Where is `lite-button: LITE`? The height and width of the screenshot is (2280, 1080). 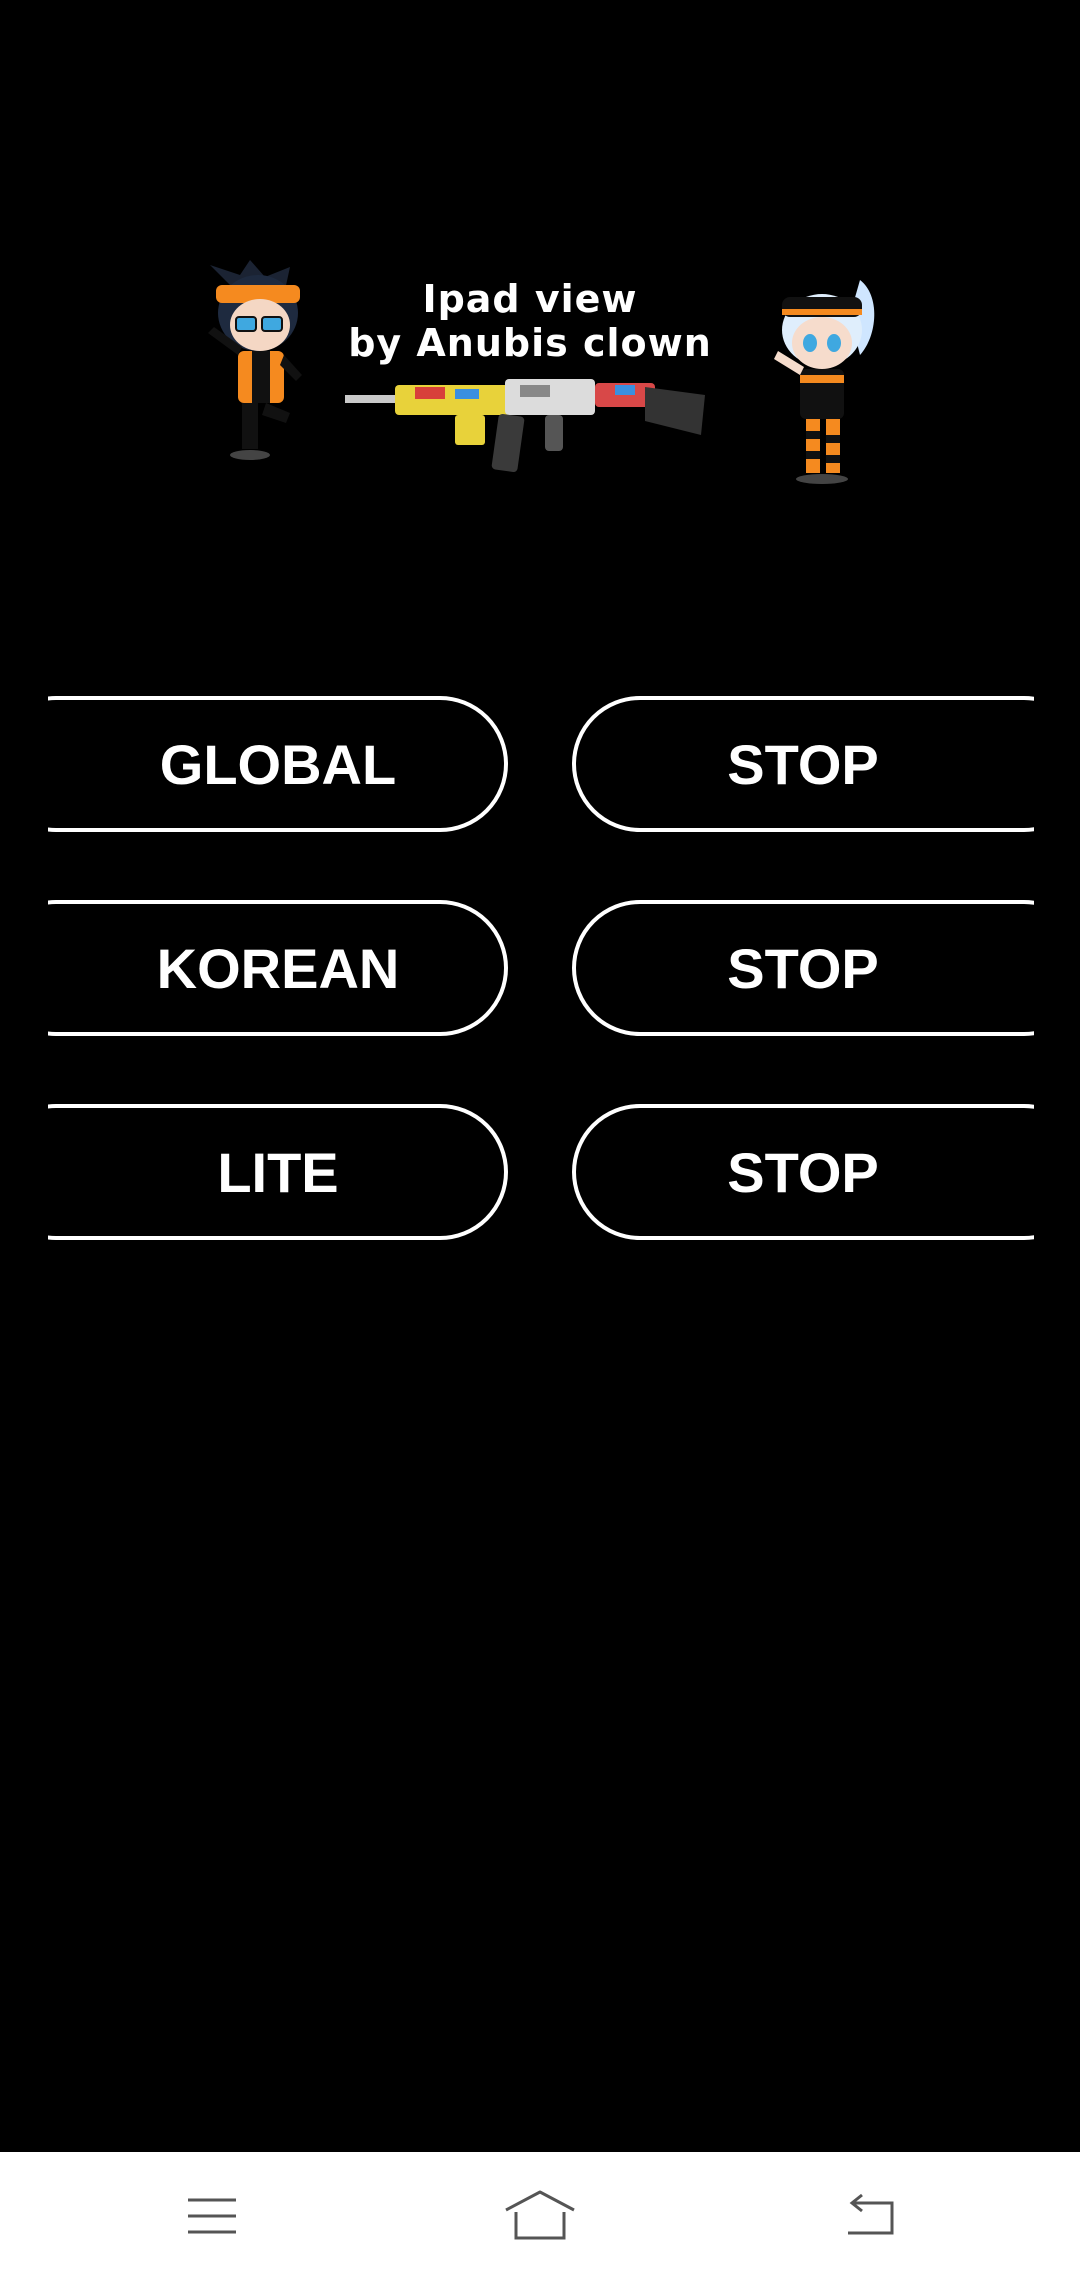 lite-button: LITE is located at coordinates (278, 1172).